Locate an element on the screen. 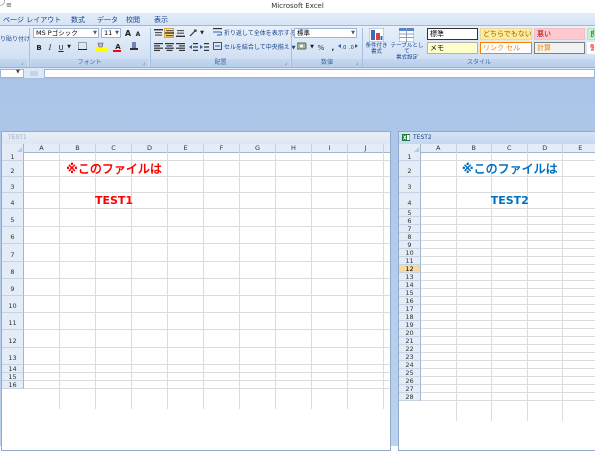 The width and height of the screenshot is (595, 451). underline-dropdown-icon: ▼ is located at coordinates (69, 47).